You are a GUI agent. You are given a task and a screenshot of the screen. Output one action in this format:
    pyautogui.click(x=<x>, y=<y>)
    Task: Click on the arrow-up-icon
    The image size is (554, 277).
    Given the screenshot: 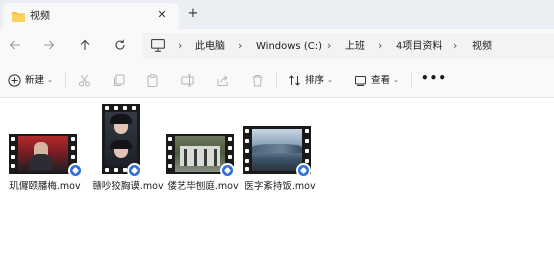 What is the action you would take?
    pyautogui.click(x=85, y=44)
    